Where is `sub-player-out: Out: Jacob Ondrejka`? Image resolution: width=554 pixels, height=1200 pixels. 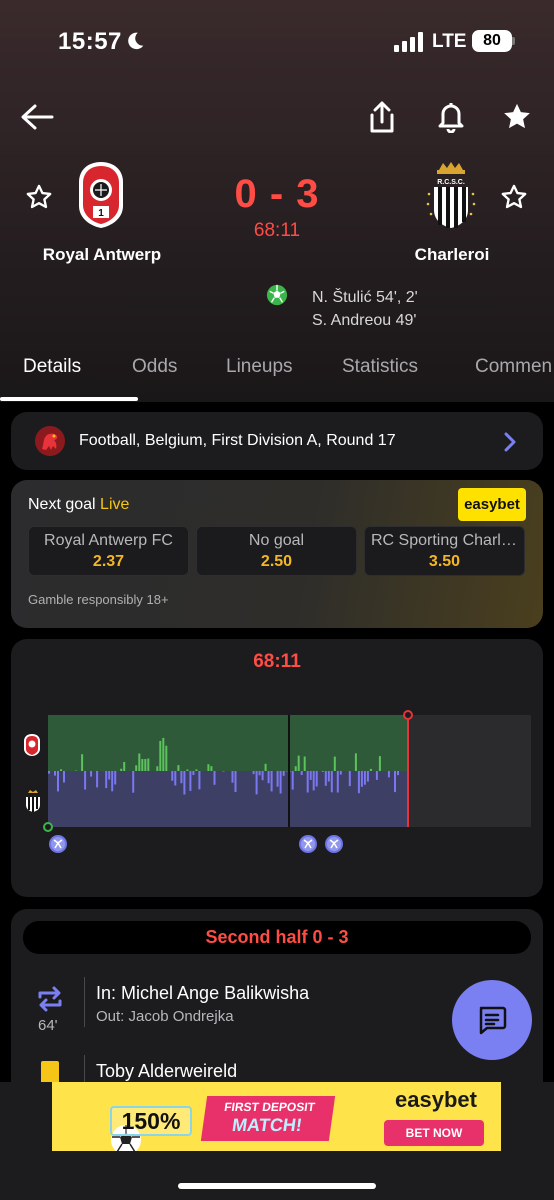
sub-player-out: Out: Jacob Ondrejka is located at coordinates (165, 1016).